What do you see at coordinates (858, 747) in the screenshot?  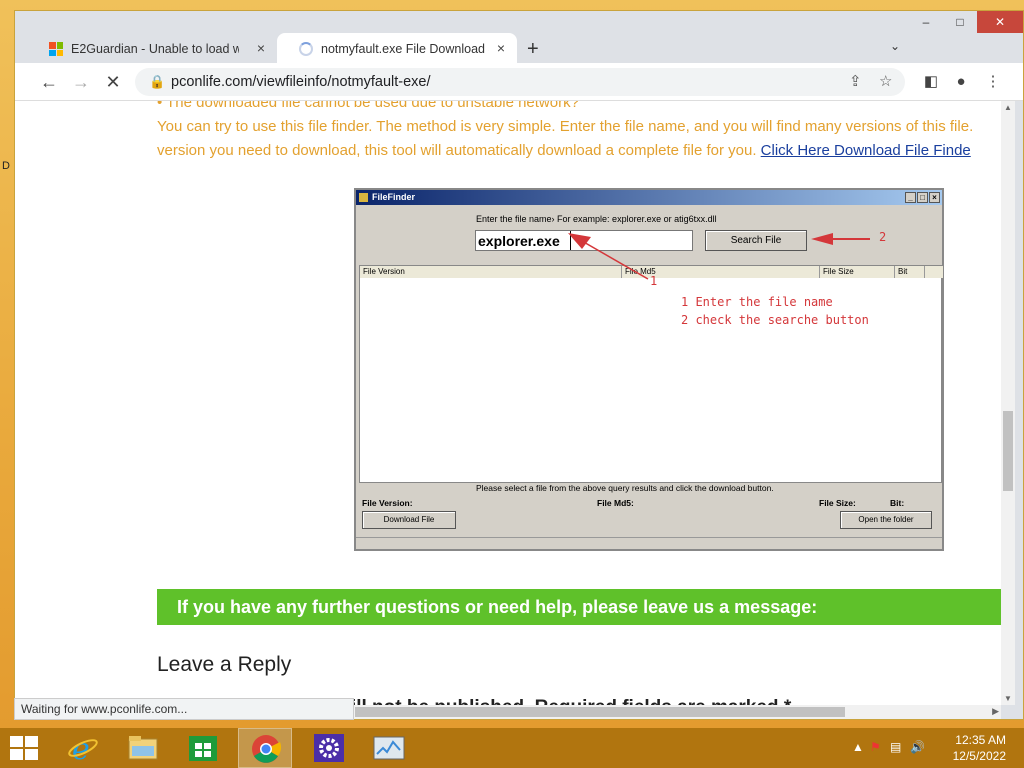 I see `tray-expand-icon: ▲` at bounding box center [858, 747].